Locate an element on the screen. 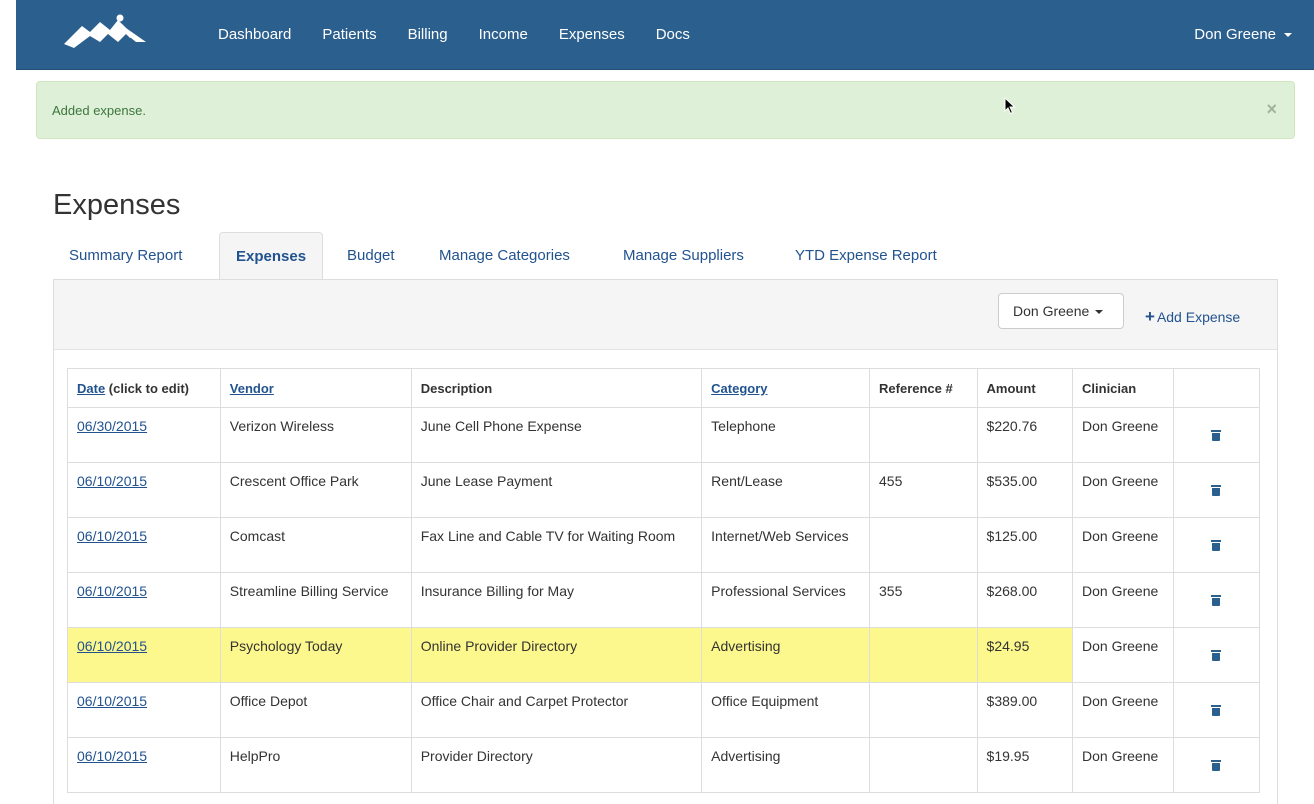  sort-by-category-link: Category is located at coordinates (739, 388).